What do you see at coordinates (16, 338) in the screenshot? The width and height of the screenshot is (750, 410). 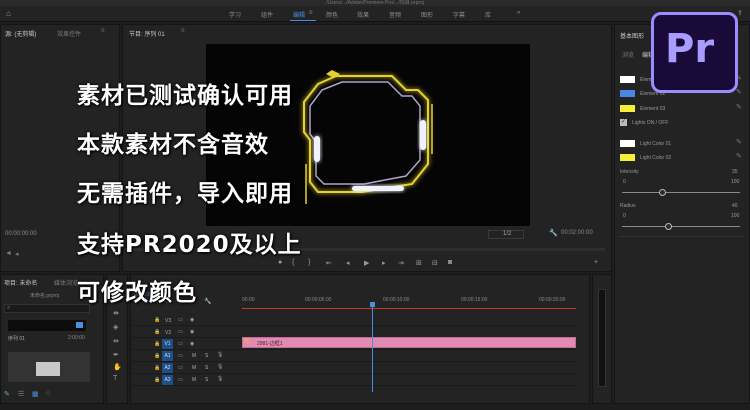 I see `project-item-name: 序列 01` at bounding box center [16, 338].